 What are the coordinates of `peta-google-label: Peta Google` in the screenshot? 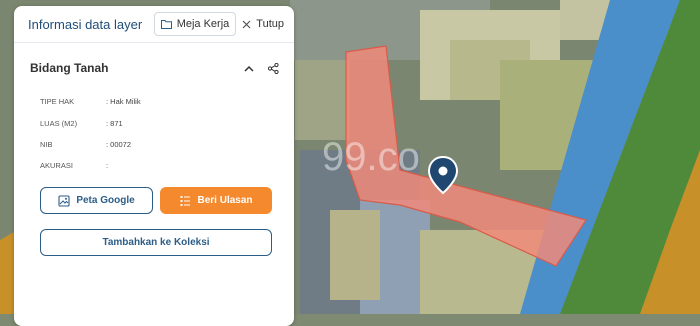 It's located at (105, 200).